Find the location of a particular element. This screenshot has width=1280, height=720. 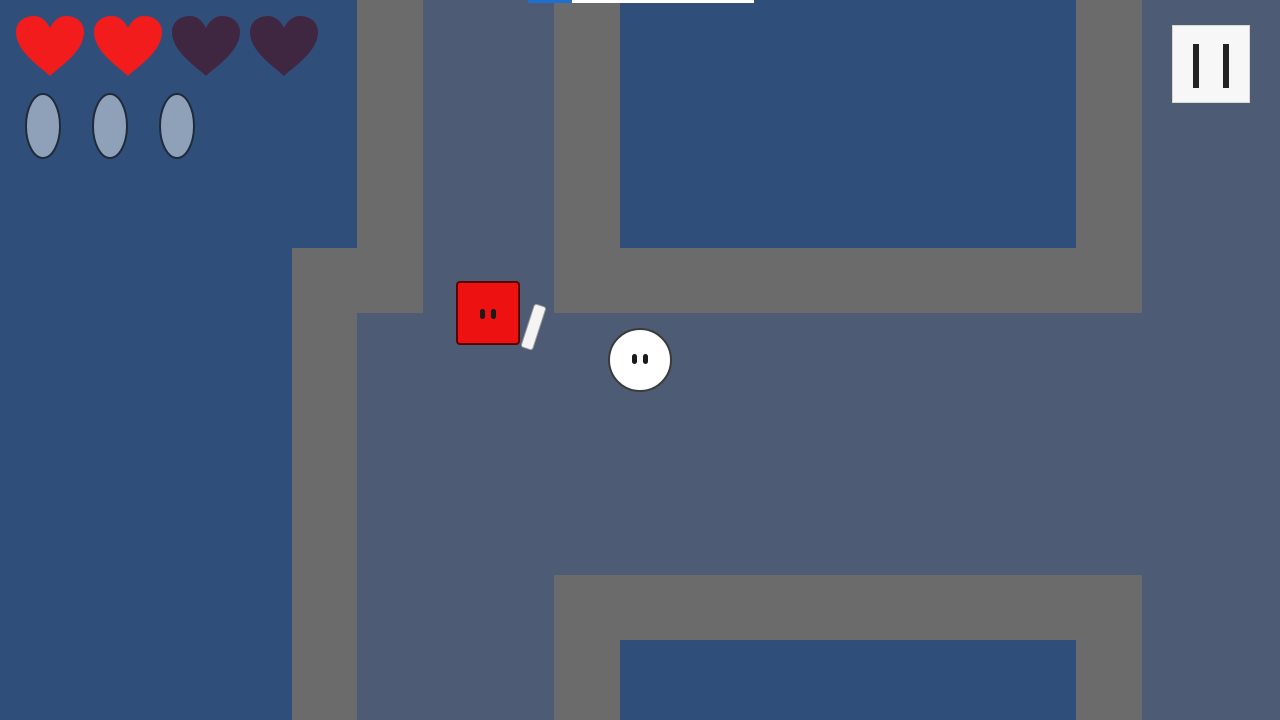

lives-display is located at coordinates (174, 46).